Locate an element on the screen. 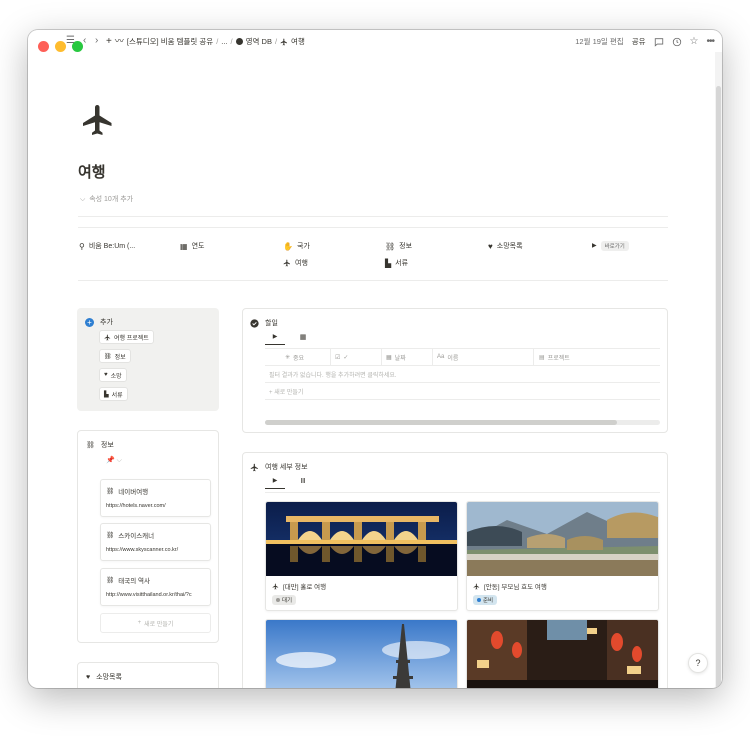  page-scrollbar is located at coordinates (718, 370).